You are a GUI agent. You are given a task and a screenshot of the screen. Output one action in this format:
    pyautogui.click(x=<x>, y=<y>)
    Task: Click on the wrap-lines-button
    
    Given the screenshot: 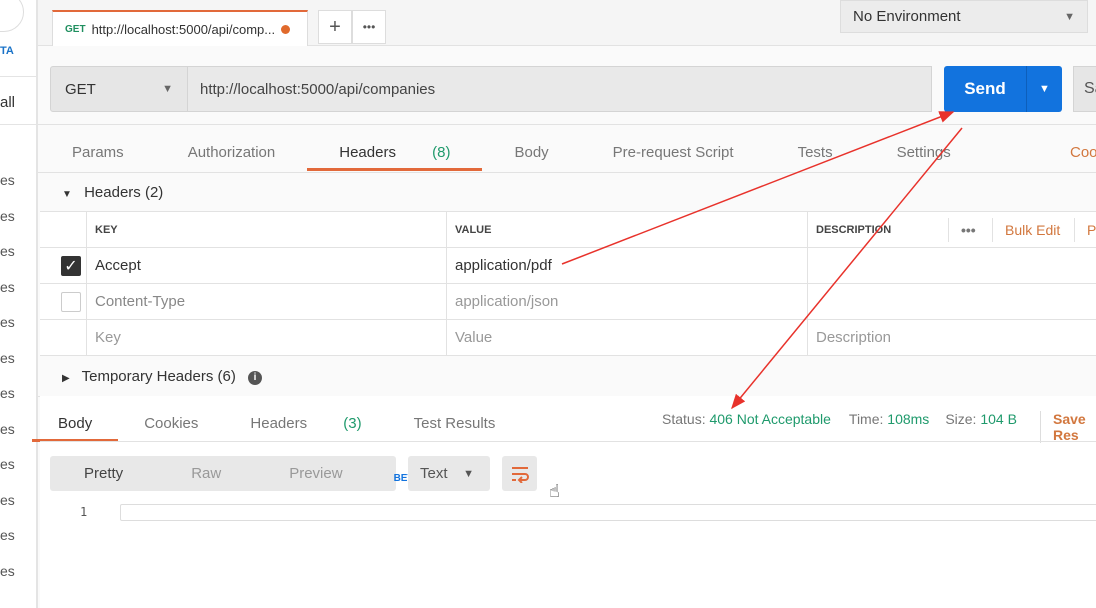 What is the action you would take?
    pyautogui.click(x=519, y=473)
    